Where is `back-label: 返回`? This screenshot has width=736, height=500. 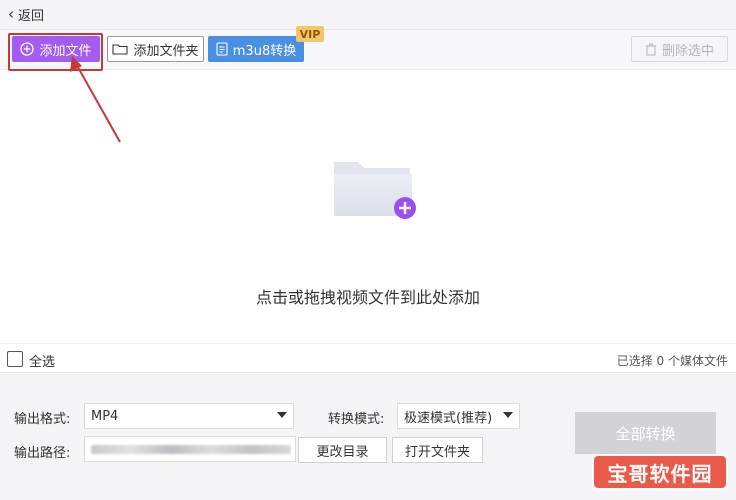 back-label: 返回 is located at coordinates (31, 16).